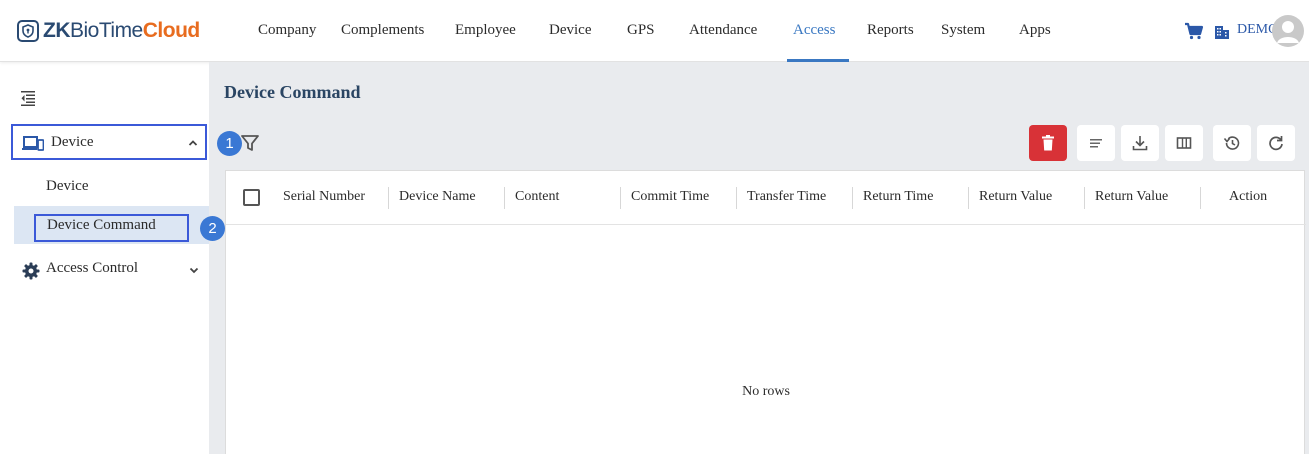 Image resolution: width=1309 pixels, height=454 pixels. Describe the element at coordinates (382, 31) in the screenshot. I see `nav-complements: Complements` at that location.